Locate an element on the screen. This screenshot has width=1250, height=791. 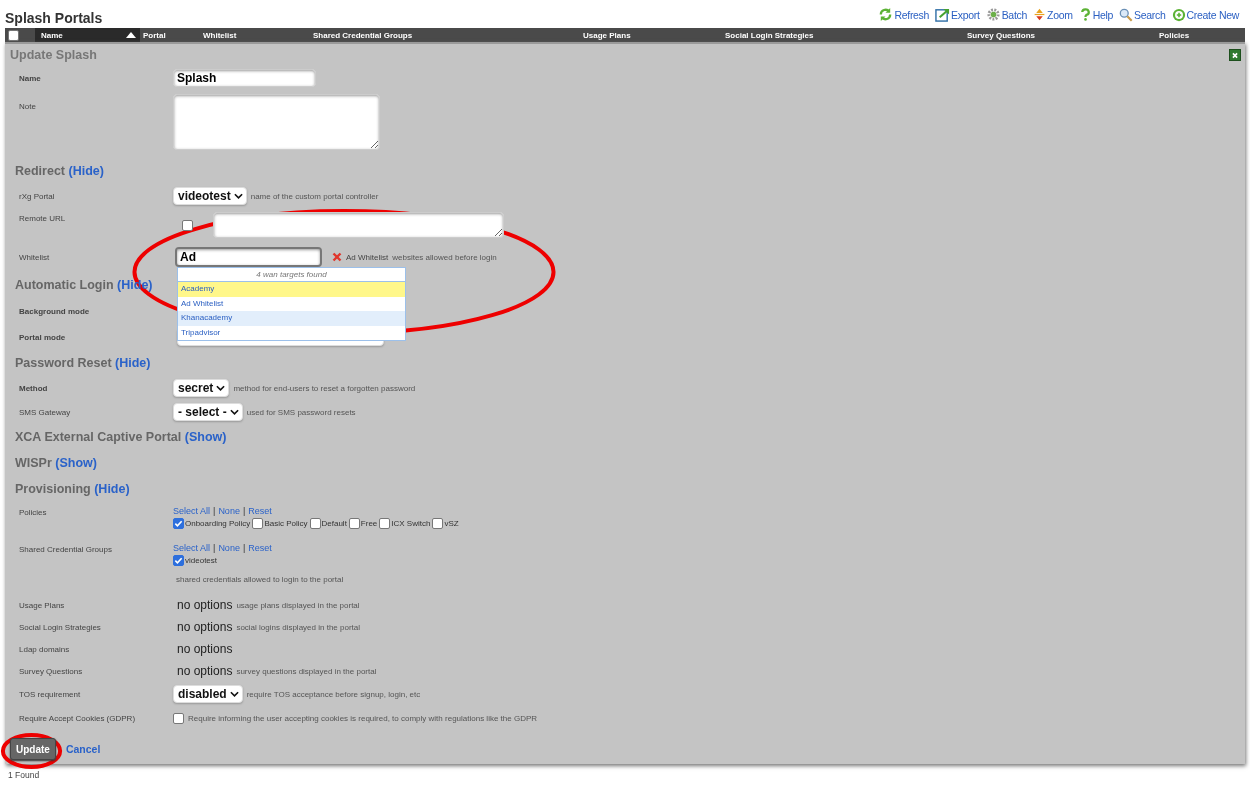
checkbox-label: Free is located at coordinates (369, 523).